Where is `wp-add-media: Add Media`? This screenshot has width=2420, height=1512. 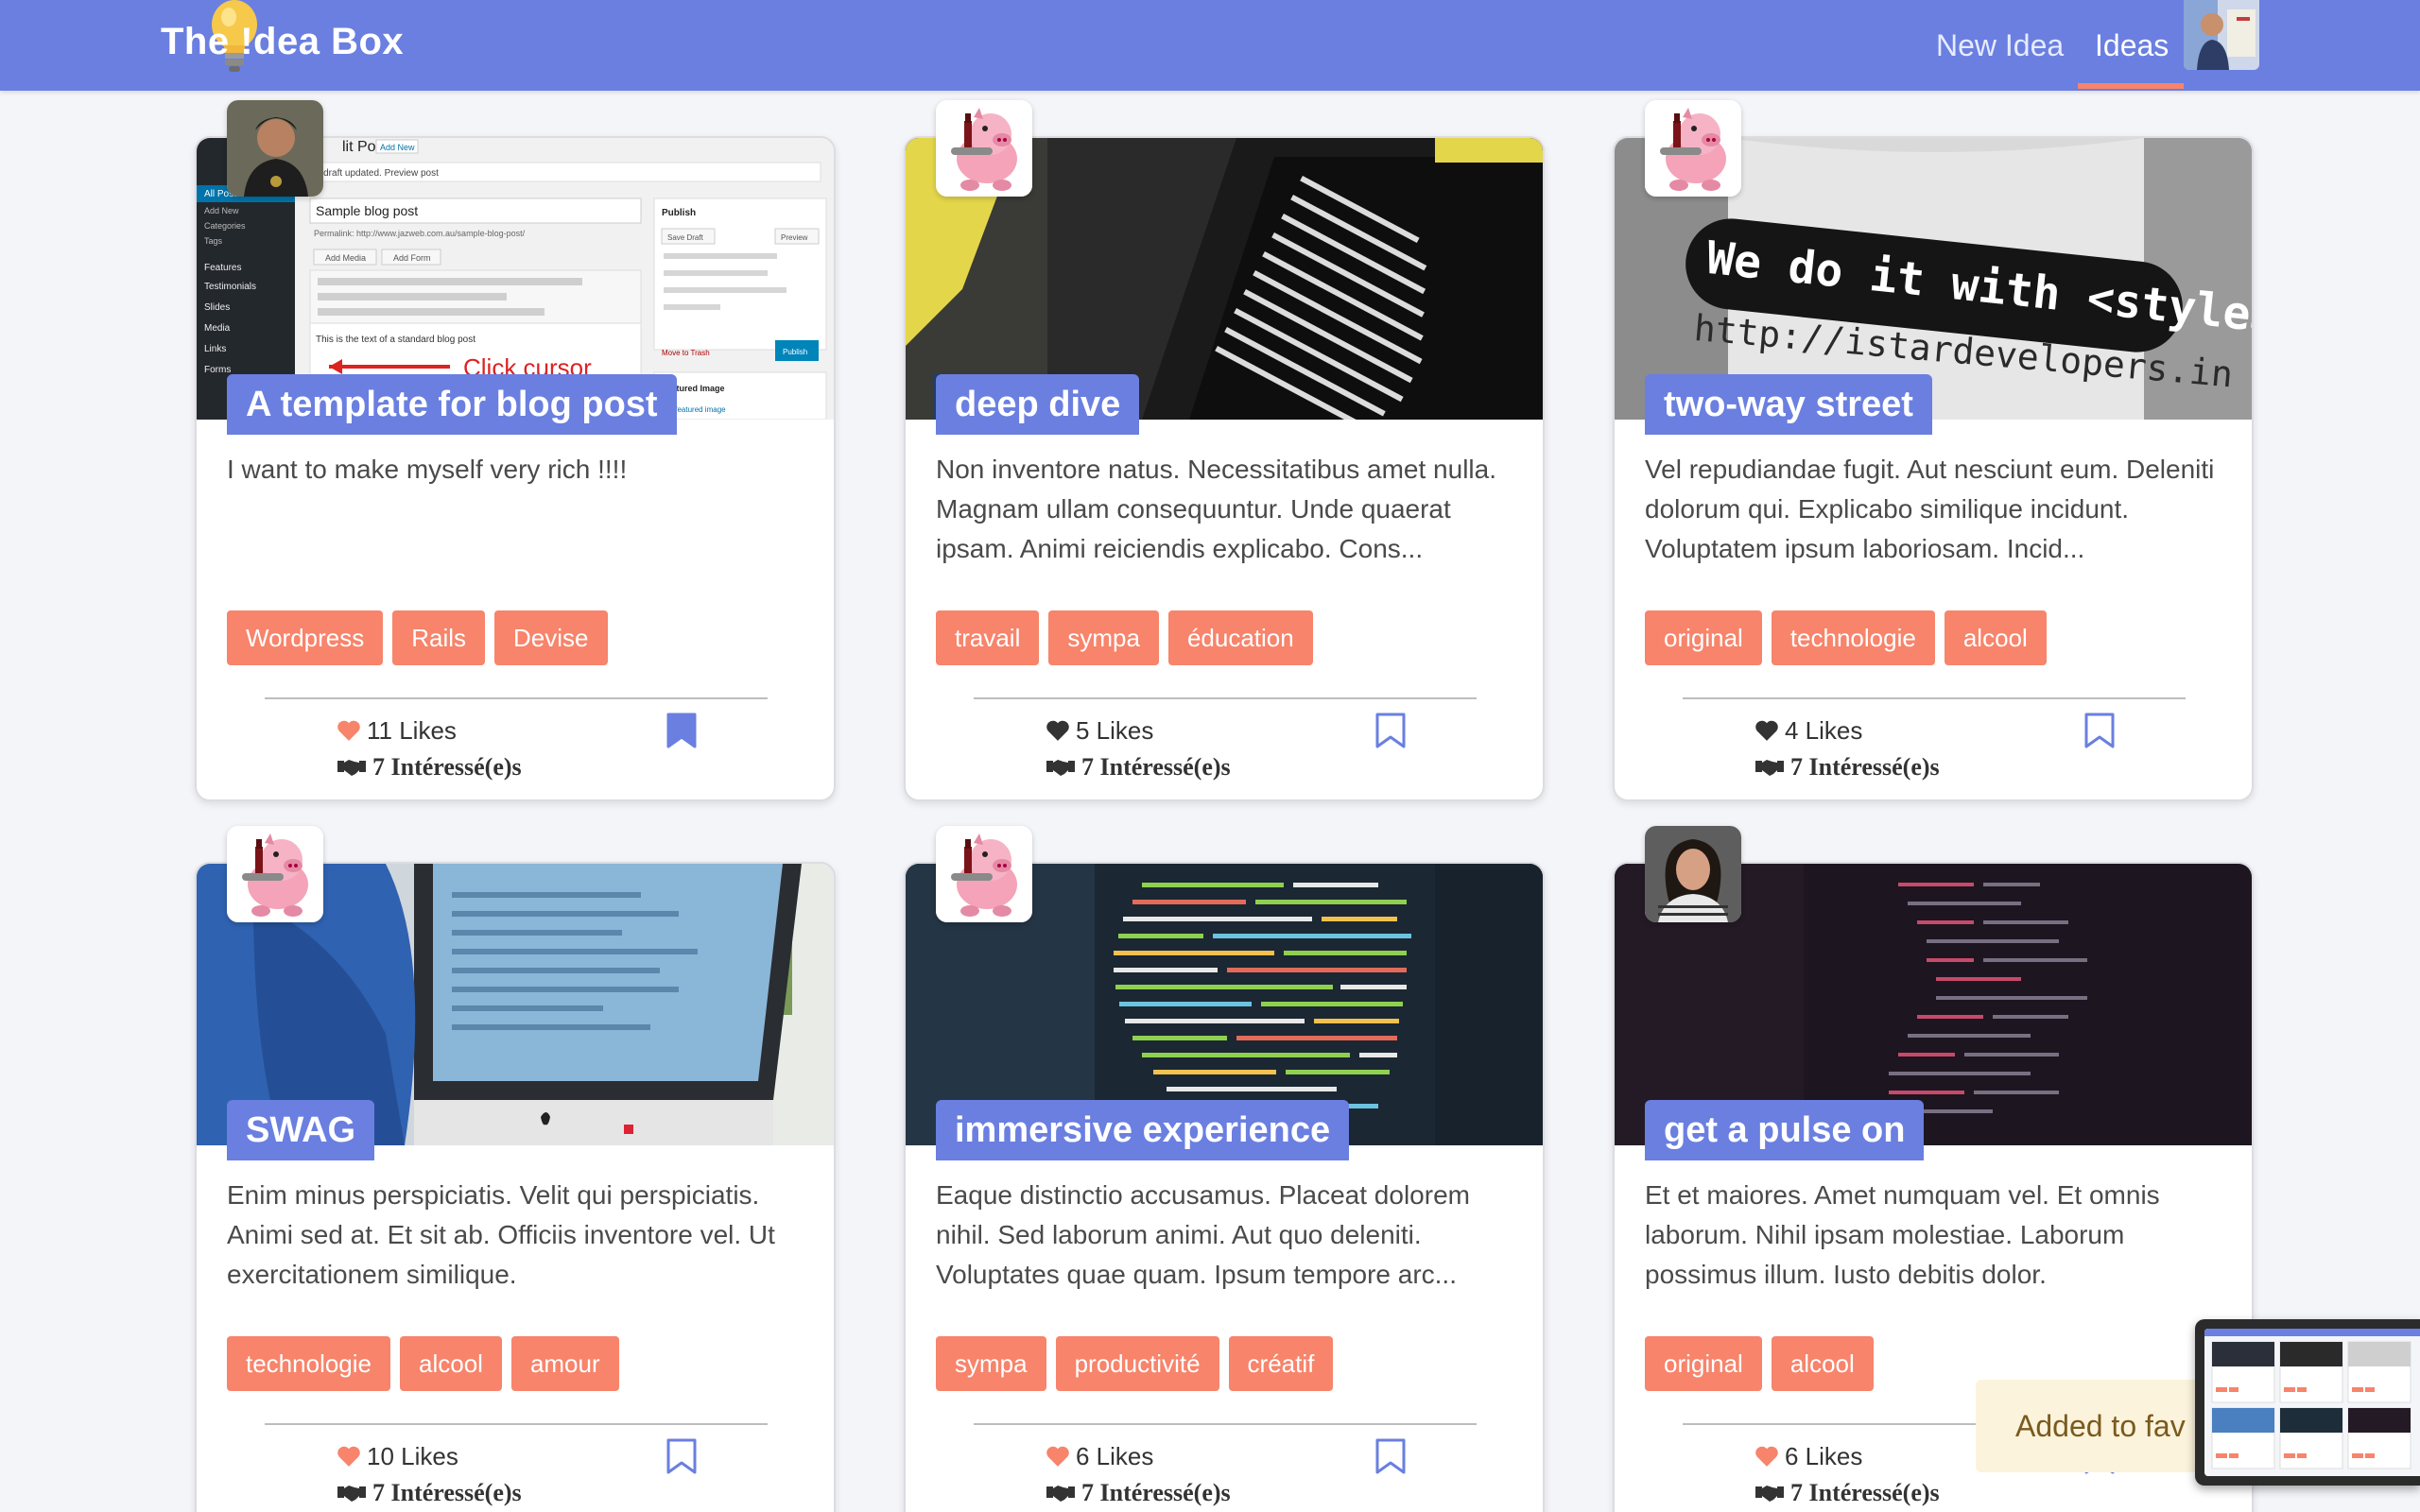
wp-add-media: Add Media is located at coordinates (345, 258).